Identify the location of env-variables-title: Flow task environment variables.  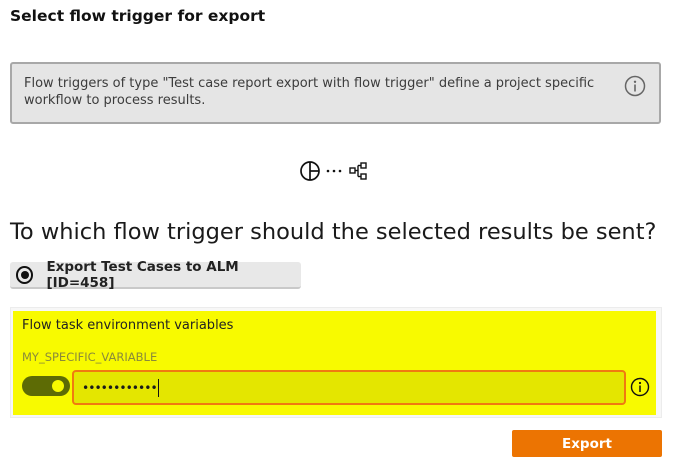
(128, 325).